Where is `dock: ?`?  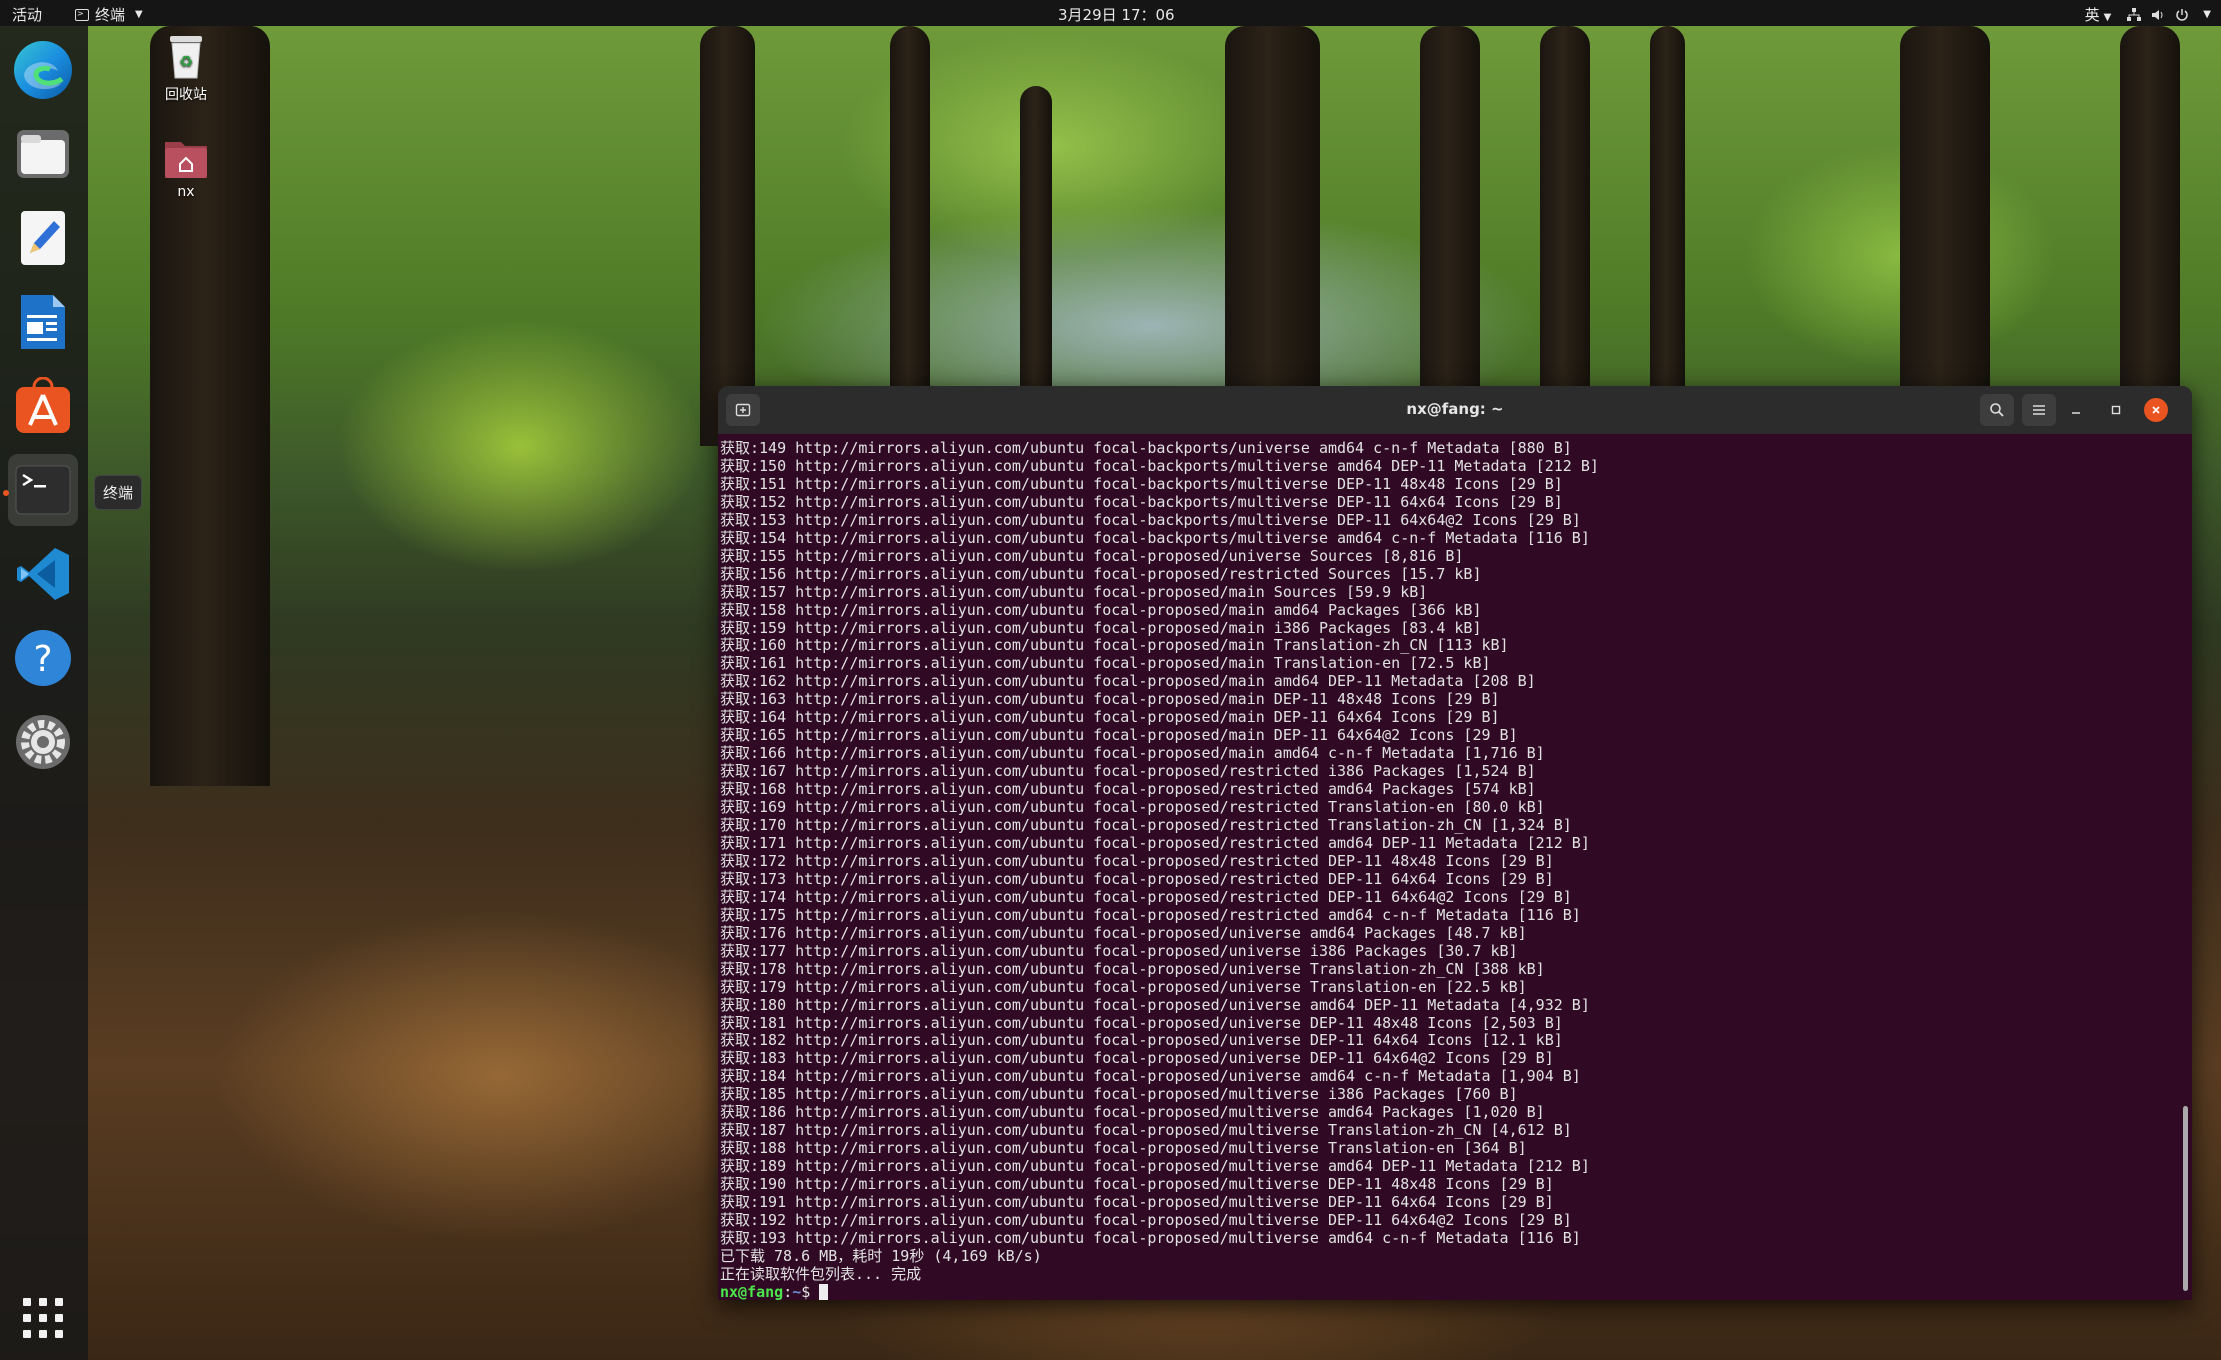 dock: ? is located at coordinates (44, 693).